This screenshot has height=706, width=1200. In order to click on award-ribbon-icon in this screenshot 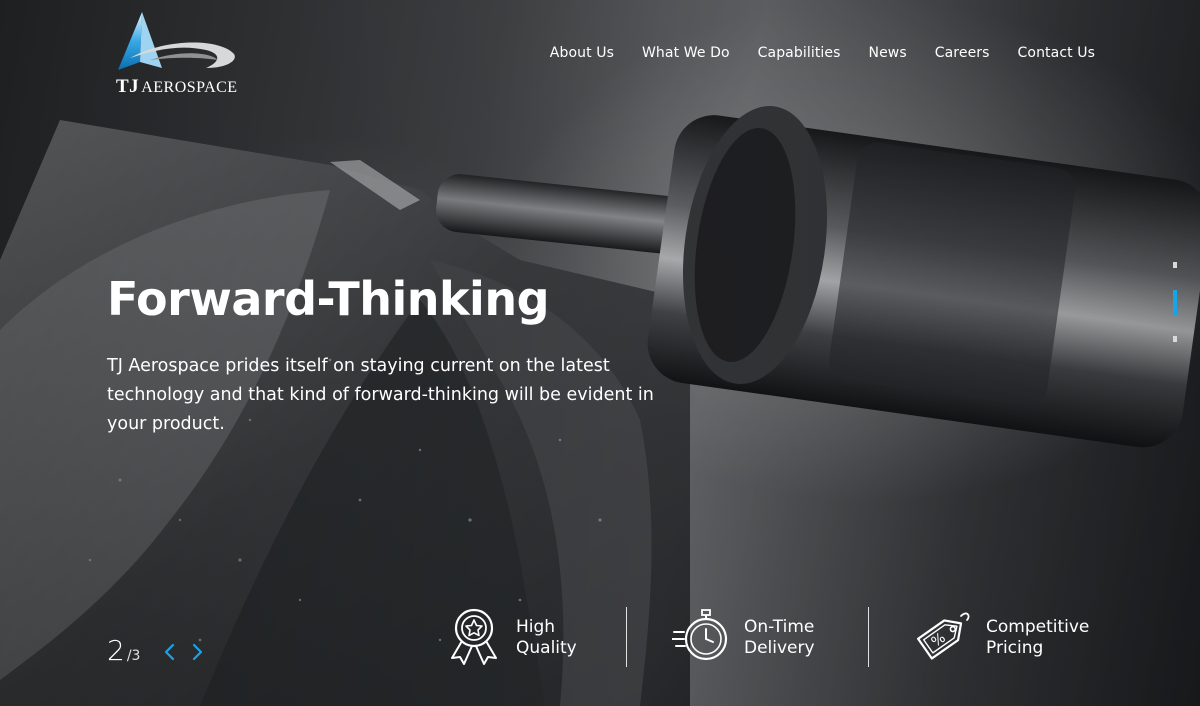, I will do `click(474, 636)`.